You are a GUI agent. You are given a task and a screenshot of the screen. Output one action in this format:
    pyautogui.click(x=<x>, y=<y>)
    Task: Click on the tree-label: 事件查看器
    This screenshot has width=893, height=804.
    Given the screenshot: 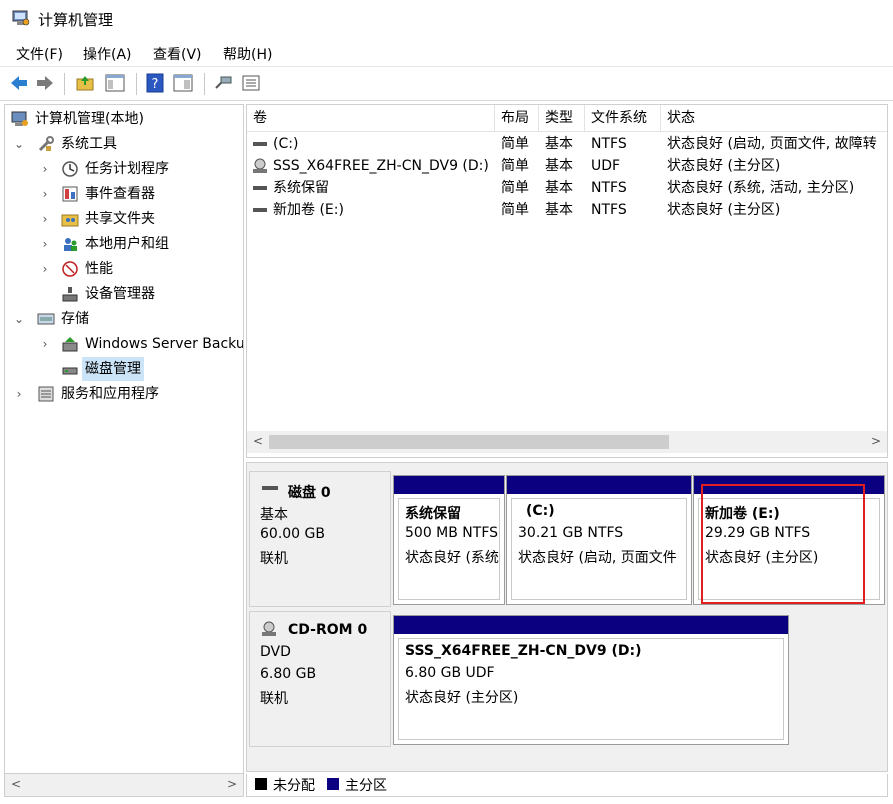 What is the action you would take?
    pyautogui.click(x=120, y=194)
    